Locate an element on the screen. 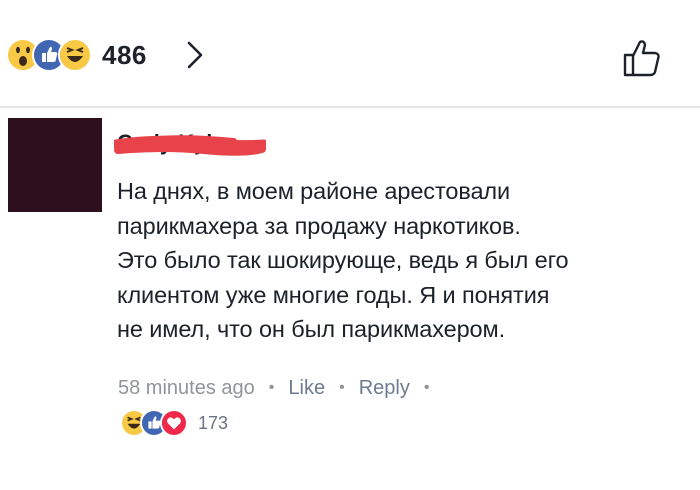  love-emoji-icon is located at coordinates (174, 423).